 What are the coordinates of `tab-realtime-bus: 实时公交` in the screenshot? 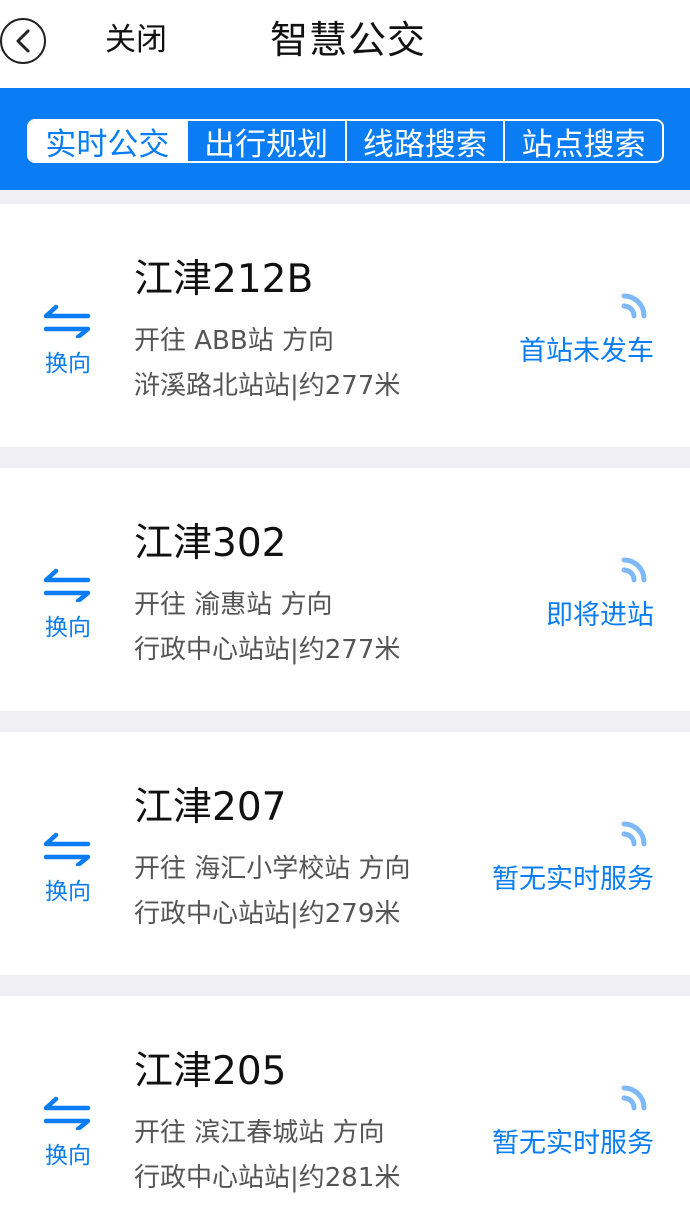 It's located at (107, 141).